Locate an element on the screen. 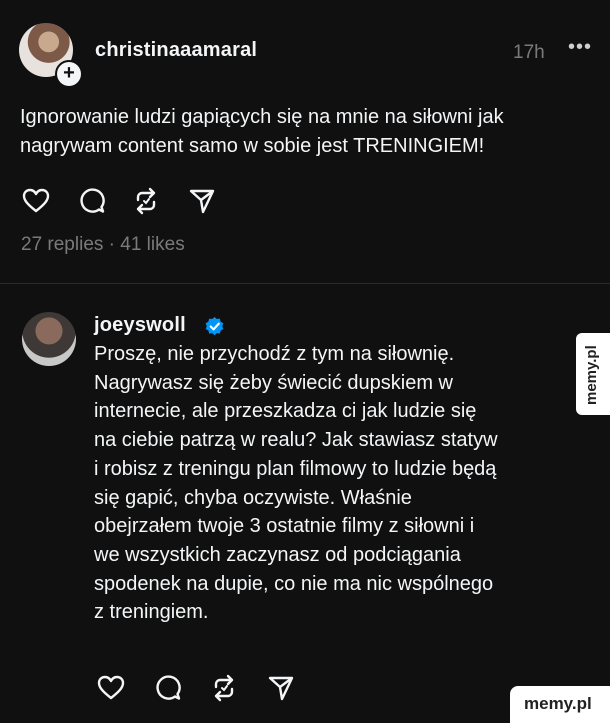 Image resolution: width=610 pixels, height=723 pixels. watermark-side-text: memy.pl is located at coordinates (591, 375).